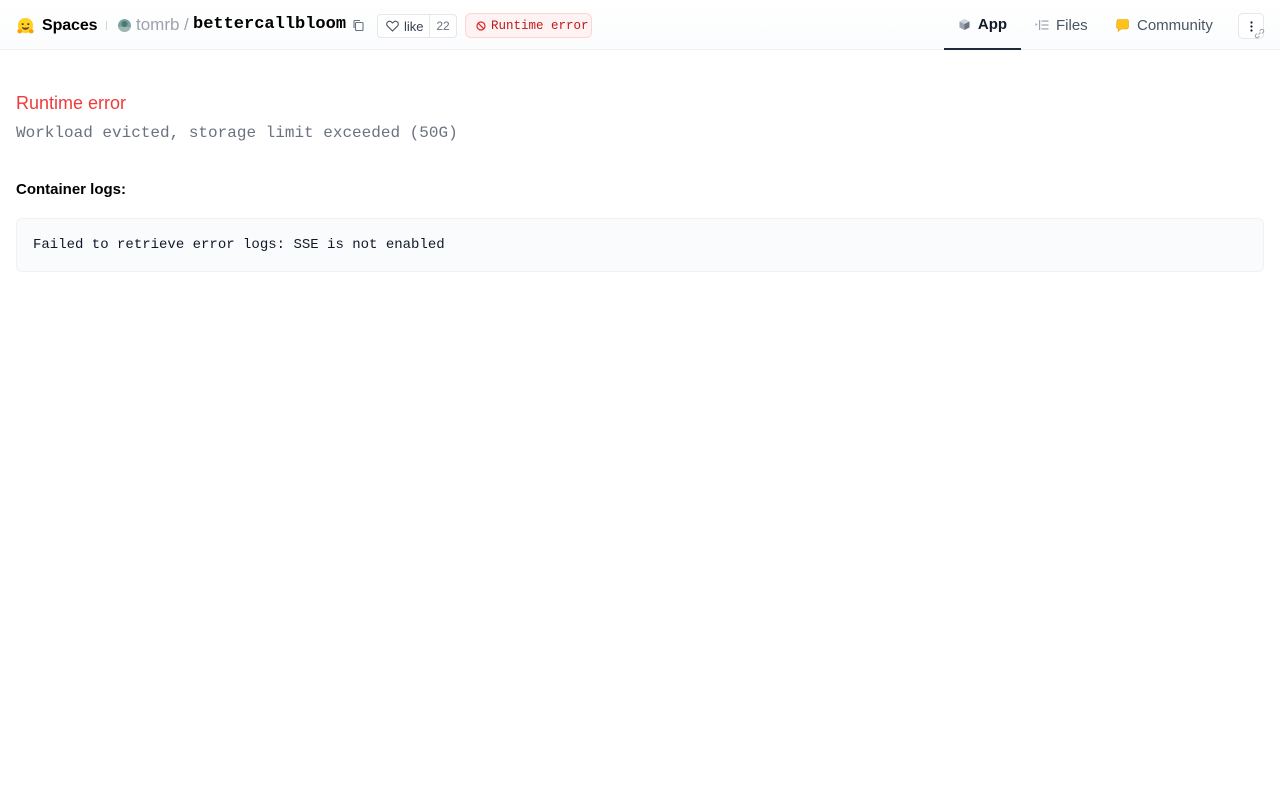  Describe the element at coordinates (124, 25) in the screenshot. I see `owner-avatar` at that location.